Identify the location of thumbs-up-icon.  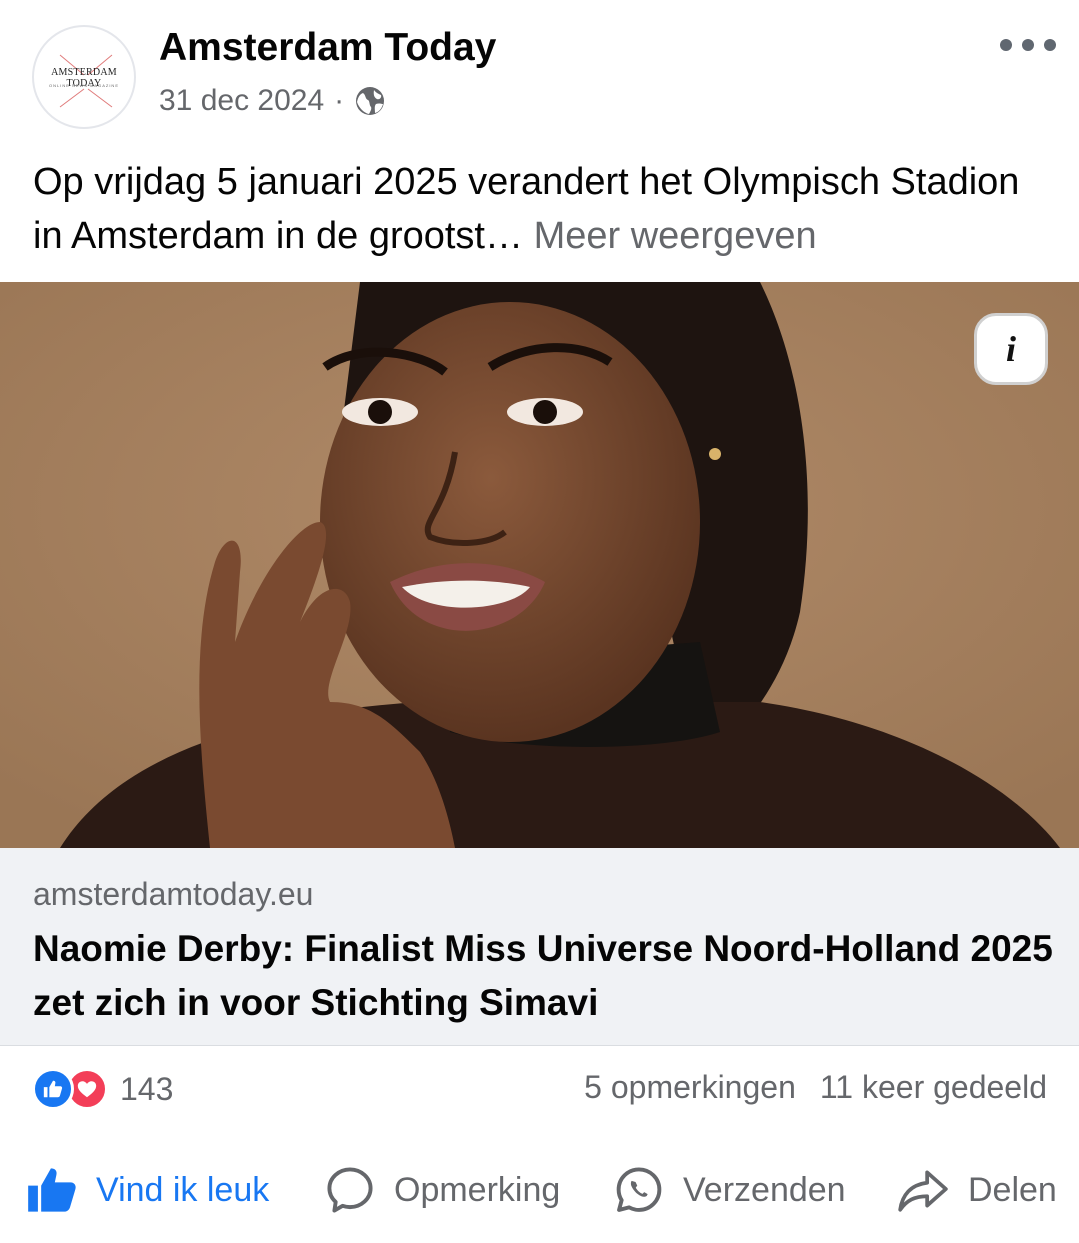
(52, 1190).